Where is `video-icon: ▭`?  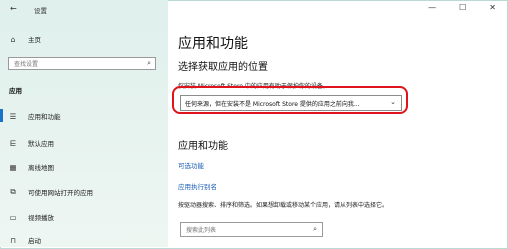 video-icon: ▭ is located at coordinates (13, 217).